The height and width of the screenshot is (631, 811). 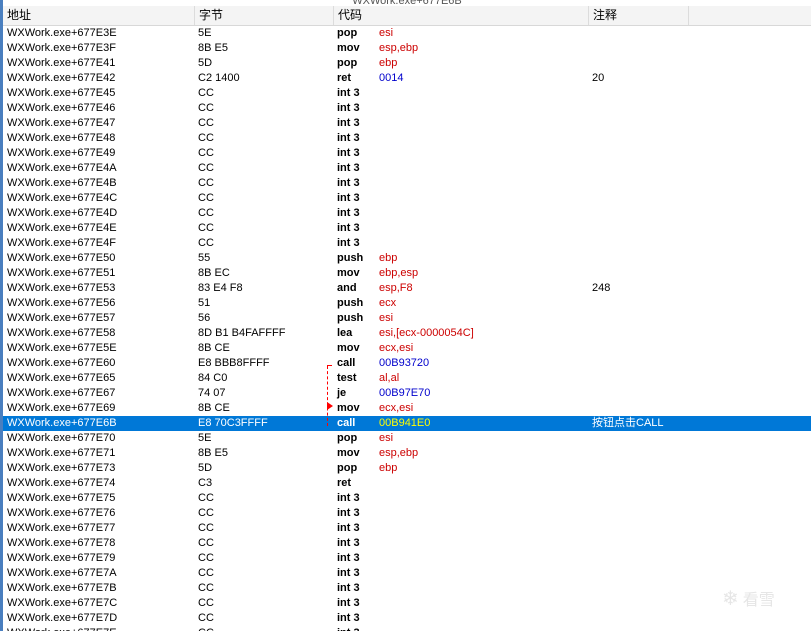 What do you see at coordinates (407, 618) in the screenshot?
I see `table-row: WXWork.exe+677E7D CC int 3` at bounding box center [407, 618].